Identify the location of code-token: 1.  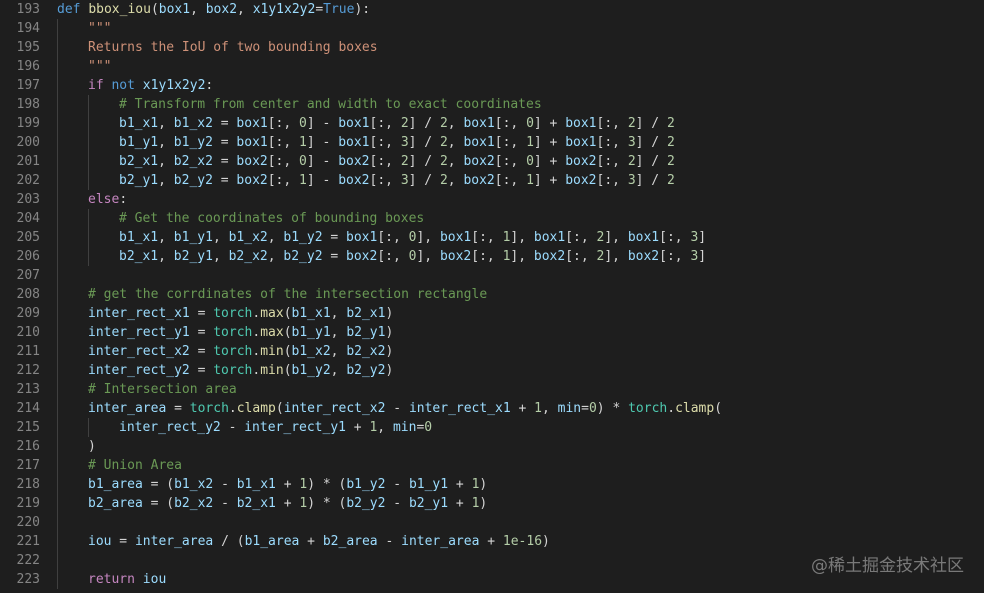
(530, 142).